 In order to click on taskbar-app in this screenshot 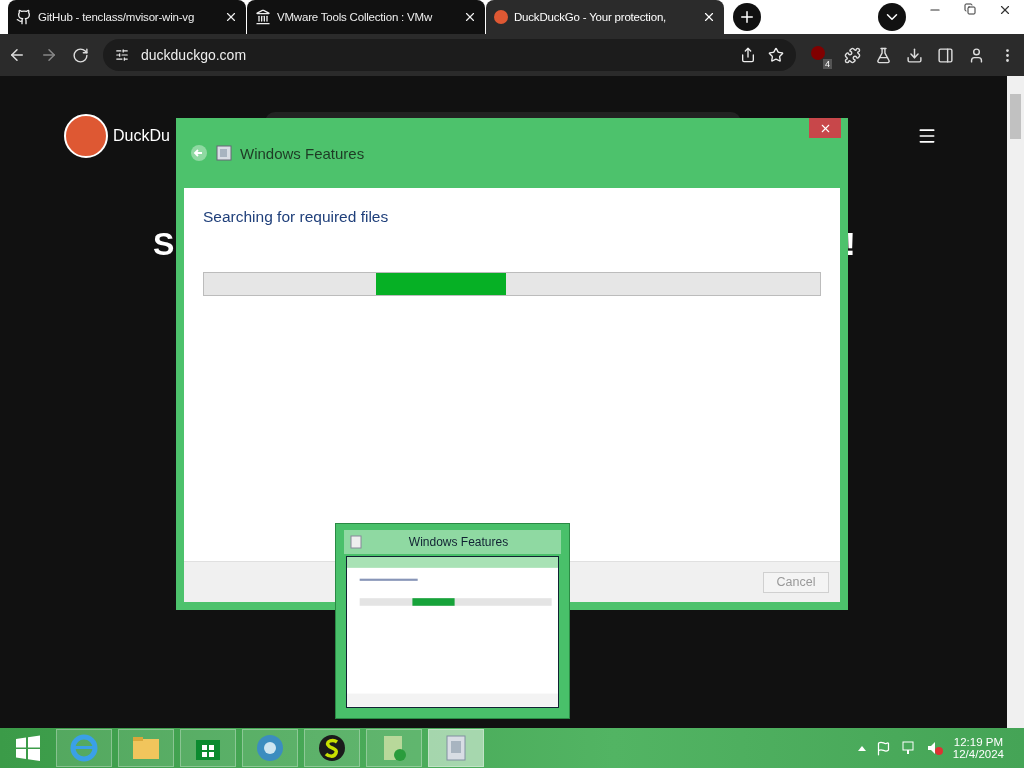, I will do `click(332, 748)`.